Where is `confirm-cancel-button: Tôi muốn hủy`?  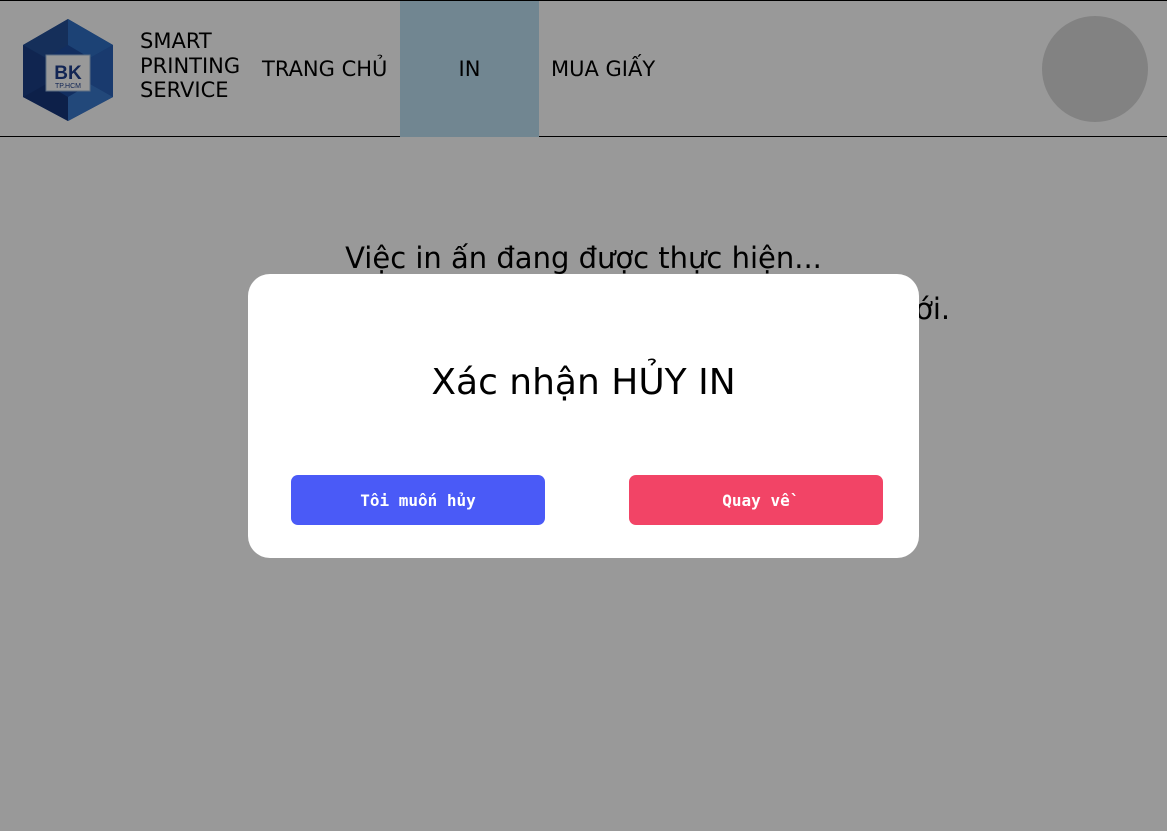 confirm-cancel-button: Tôi muốn hủy is located at coordinates (418, 500).